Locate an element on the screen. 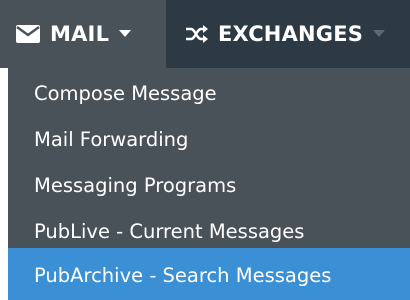 This screenshot has height=300, width=410. nav-exchanges-tab: EXCHANGES is located at coordinates (288, 34).